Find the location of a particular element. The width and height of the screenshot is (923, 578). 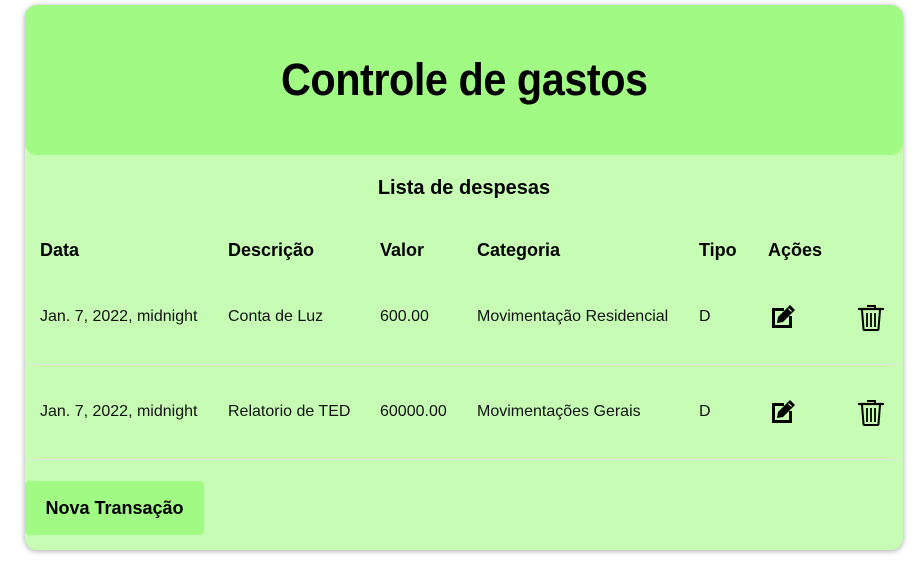

column-header-valor: Valor is located at coordinates (402, 249).